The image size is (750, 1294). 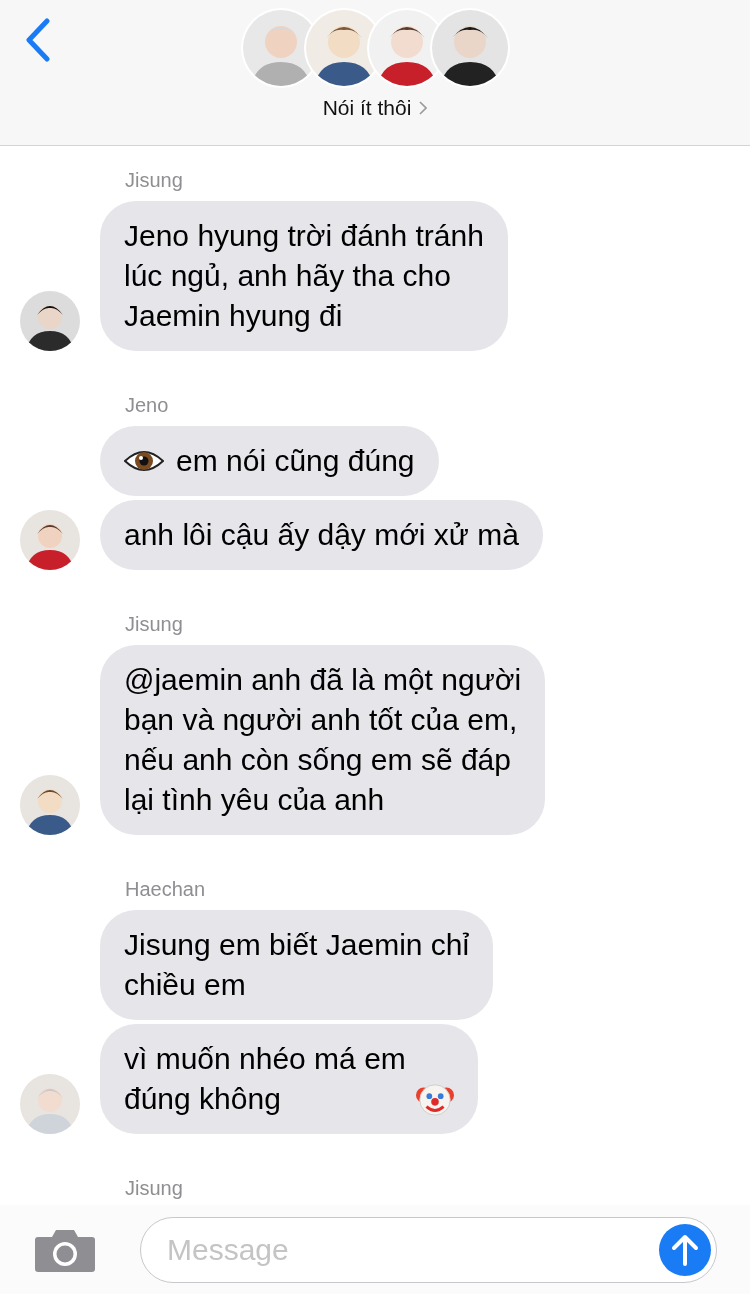 What do you see at coordinates (265, 1079) in the screenshot?
I see `message-text: vì muốn nhéo má em đúng không` at bounding box center [265, 1079].